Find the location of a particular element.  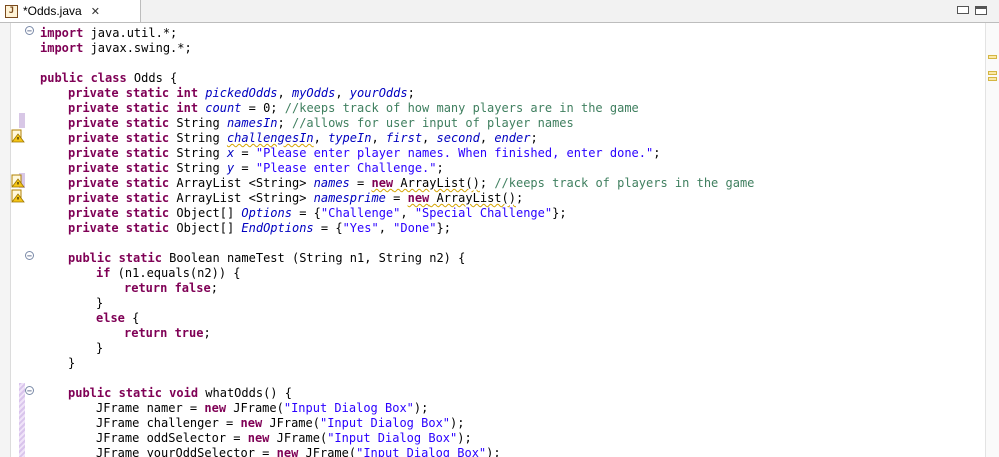

code-text: ArrayList() is located at coordinates (436, 183).